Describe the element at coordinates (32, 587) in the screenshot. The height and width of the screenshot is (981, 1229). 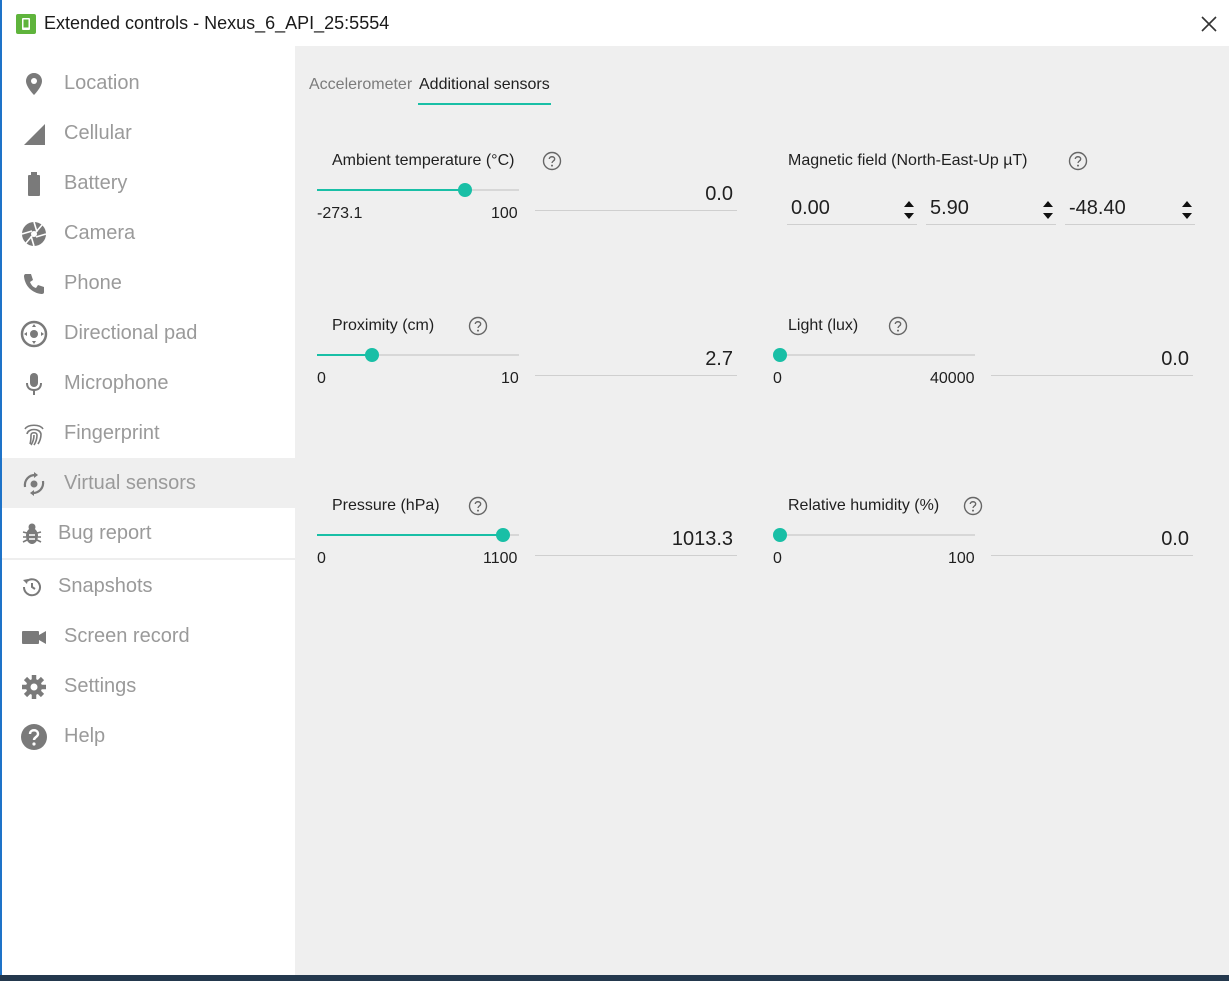
I see `history-icon` at that location.